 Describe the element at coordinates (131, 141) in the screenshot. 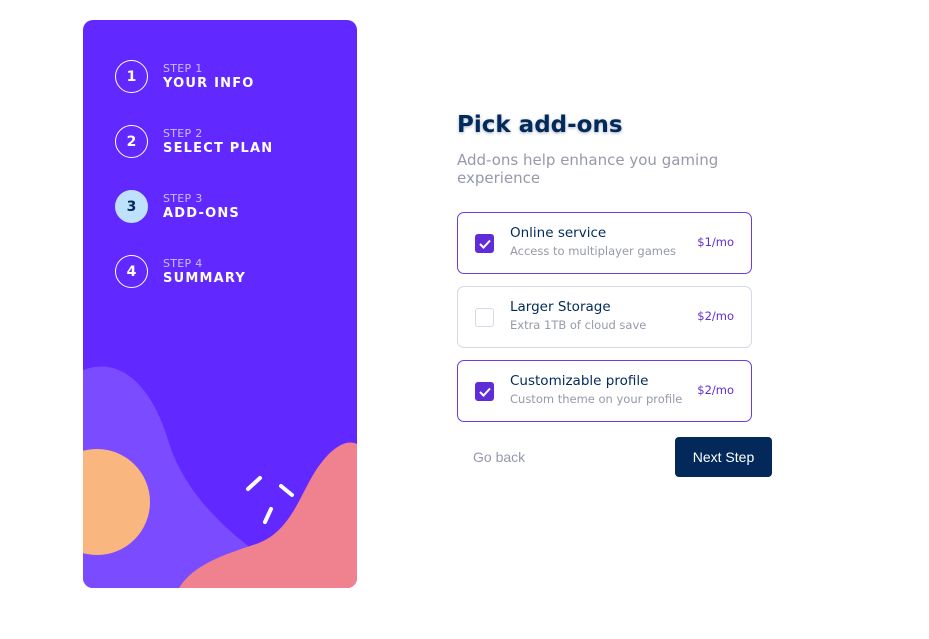

I see `step-number: 2` at that location.